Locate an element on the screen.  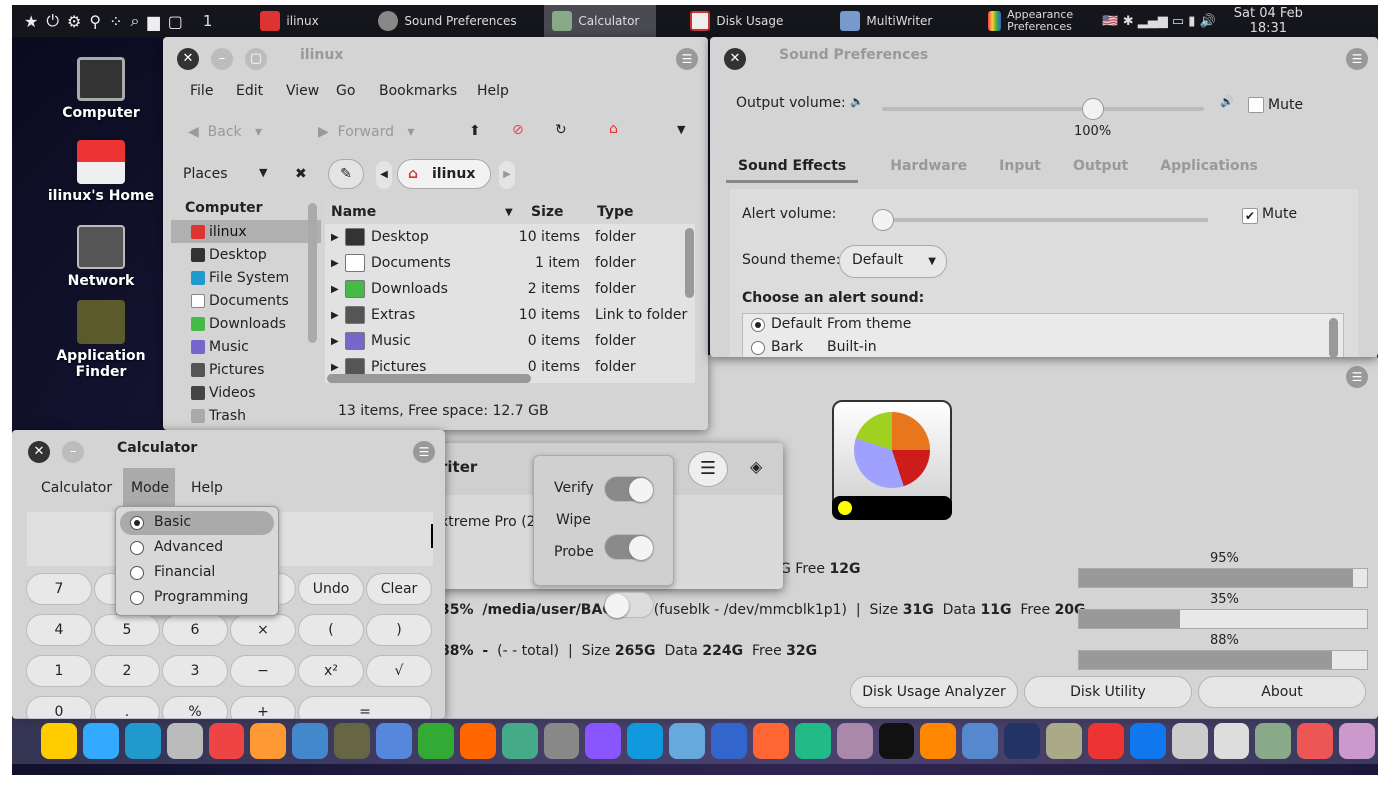
task-disk-usage: Disk Usage is located at coordinates (757, 21).